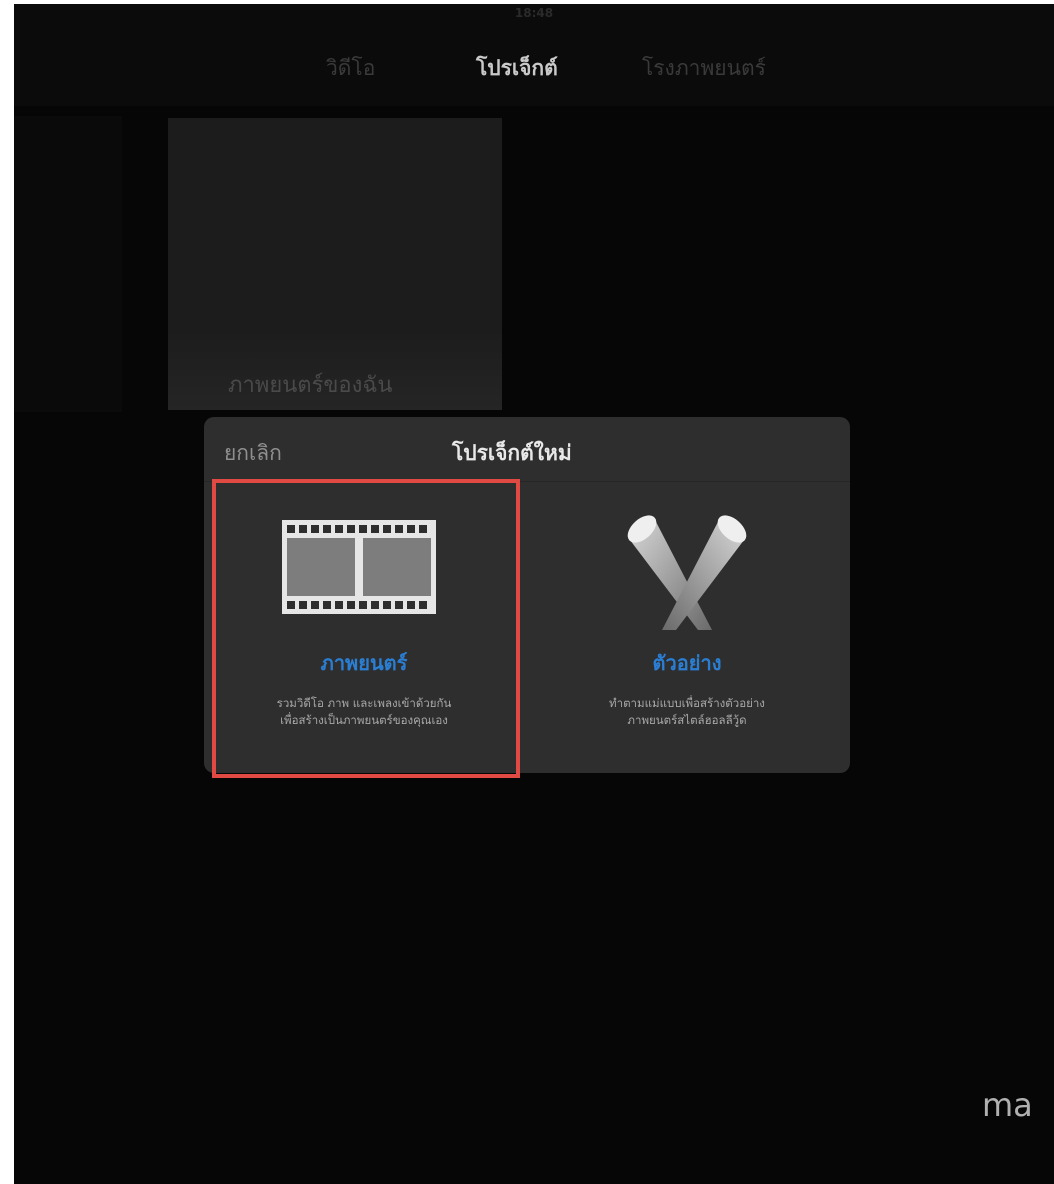  I want to click on status-time: 18:48, so click(534, 13).